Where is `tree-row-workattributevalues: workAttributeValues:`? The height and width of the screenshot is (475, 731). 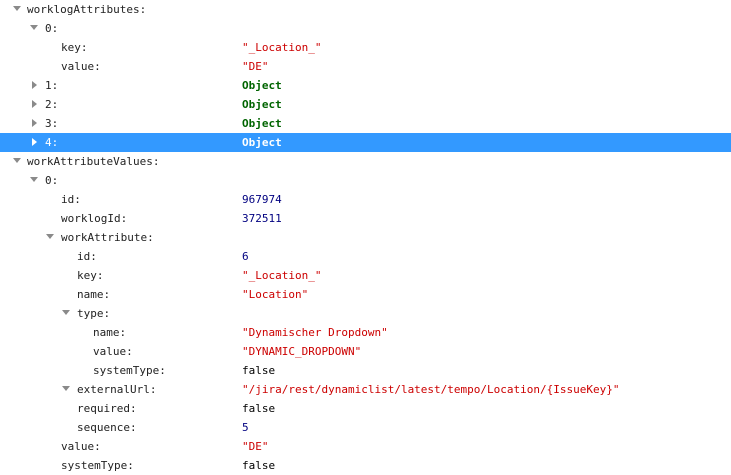 tree-row-workattributevalues: workAttributeValues: is located at coordinates (365, 161).